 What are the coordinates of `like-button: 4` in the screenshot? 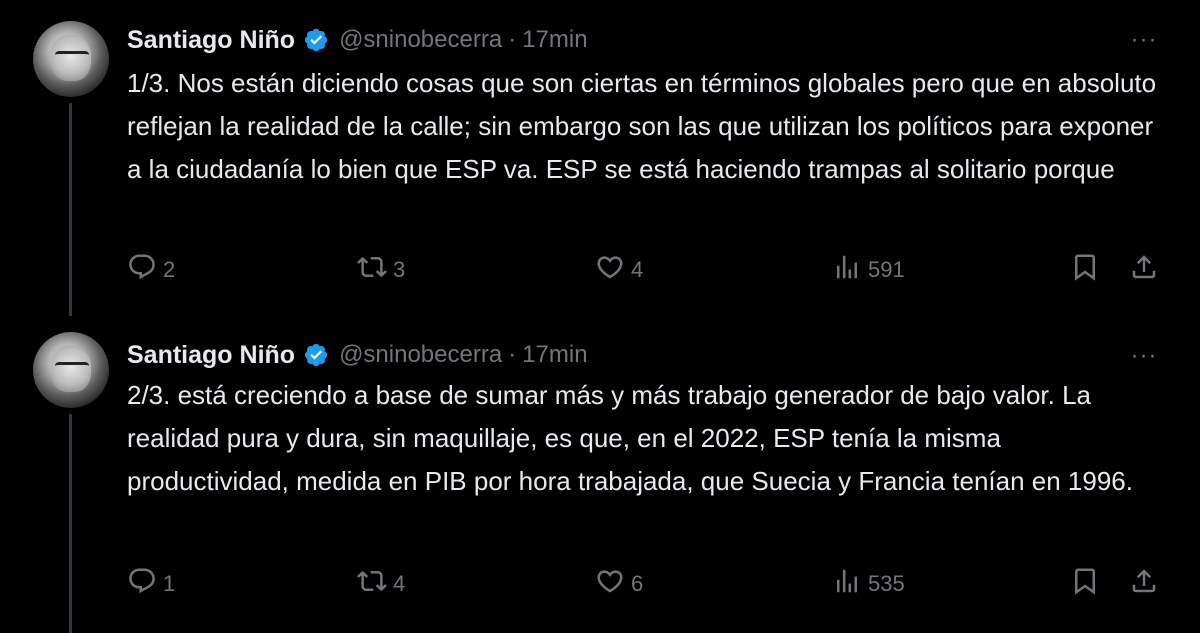 It's located at (619, 270).